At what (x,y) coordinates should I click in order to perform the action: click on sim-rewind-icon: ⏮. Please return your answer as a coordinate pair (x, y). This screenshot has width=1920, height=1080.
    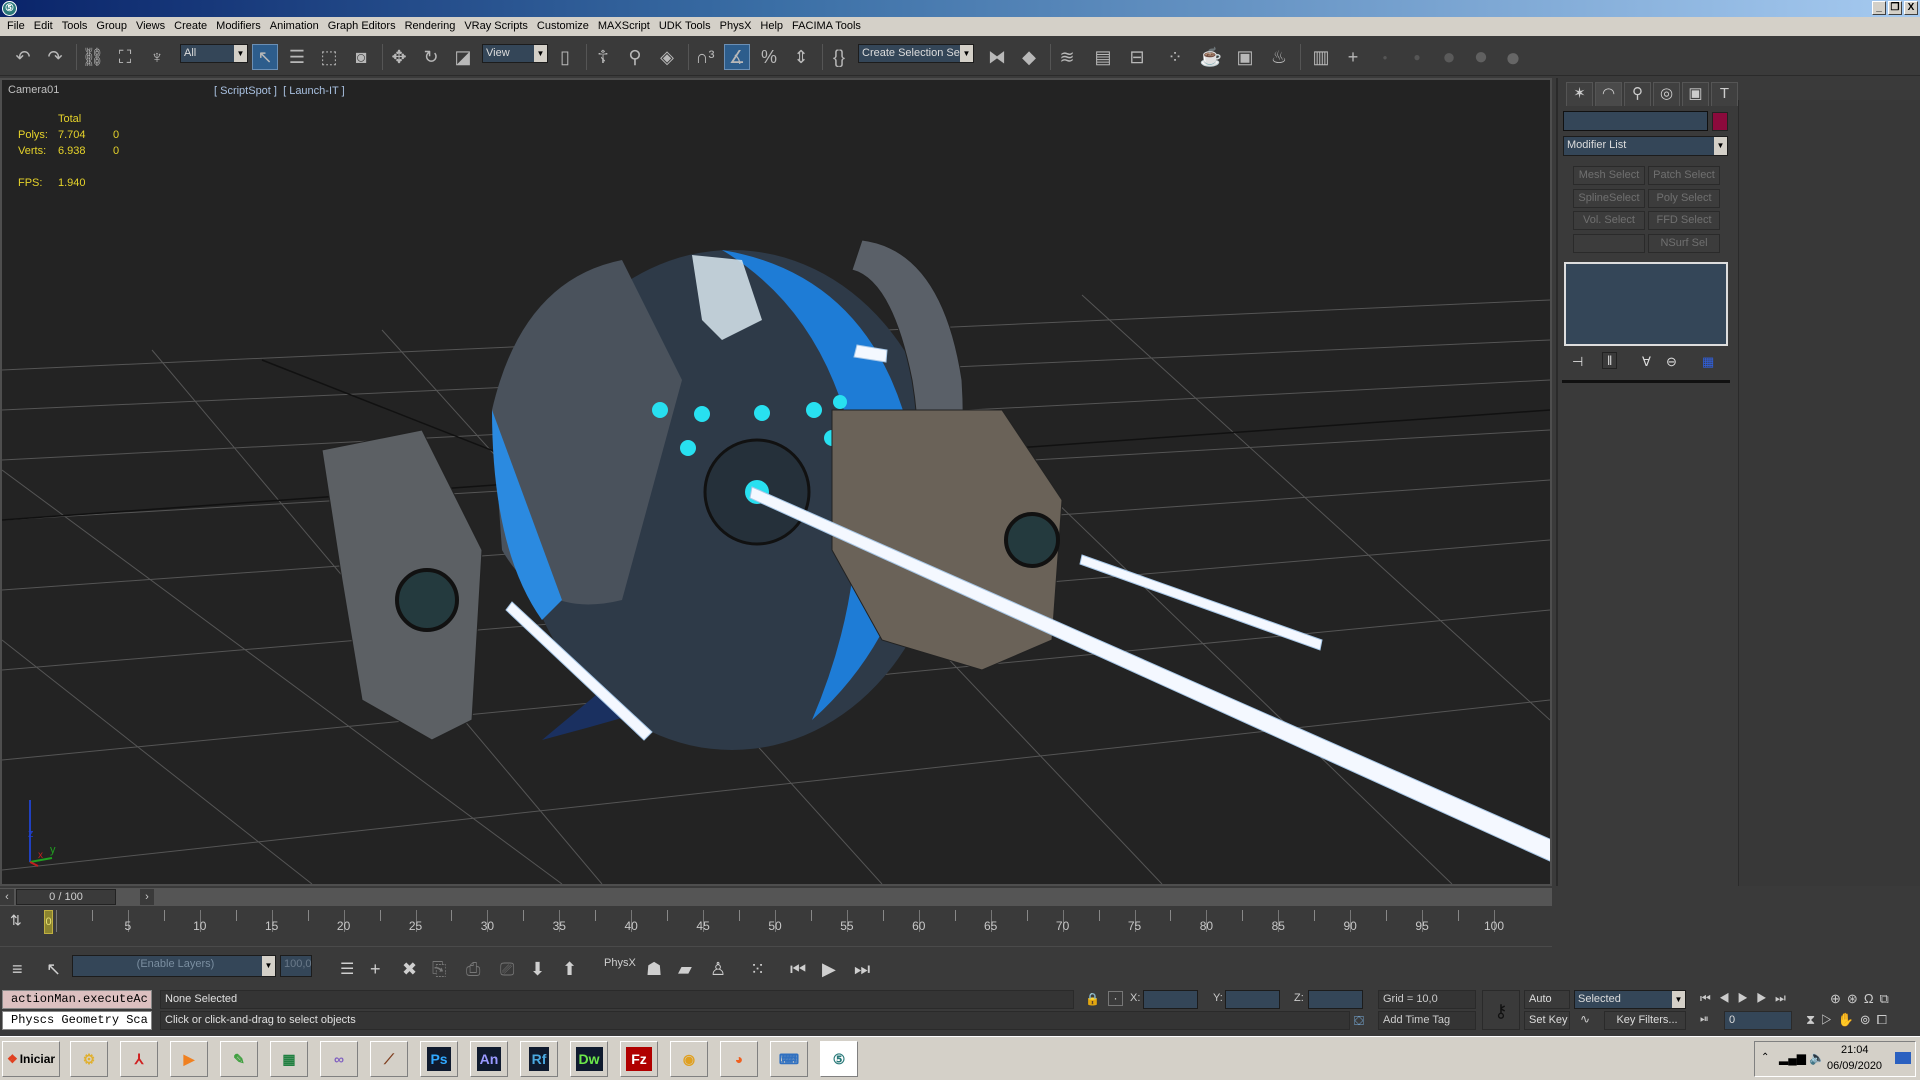
    Looking at the image, I should click on (798, 969).